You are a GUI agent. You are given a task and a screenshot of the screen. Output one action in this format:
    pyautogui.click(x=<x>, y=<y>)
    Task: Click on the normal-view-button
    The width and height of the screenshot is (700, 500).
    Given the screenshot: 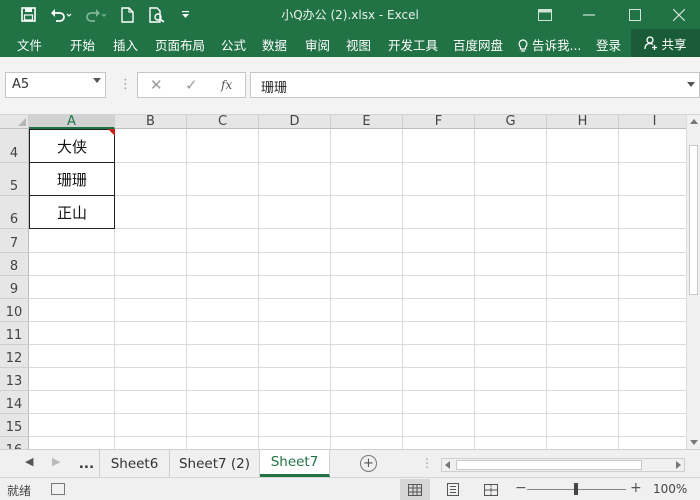 What is the action you would take?
    pyautogui.click(x=415, y=489)
    